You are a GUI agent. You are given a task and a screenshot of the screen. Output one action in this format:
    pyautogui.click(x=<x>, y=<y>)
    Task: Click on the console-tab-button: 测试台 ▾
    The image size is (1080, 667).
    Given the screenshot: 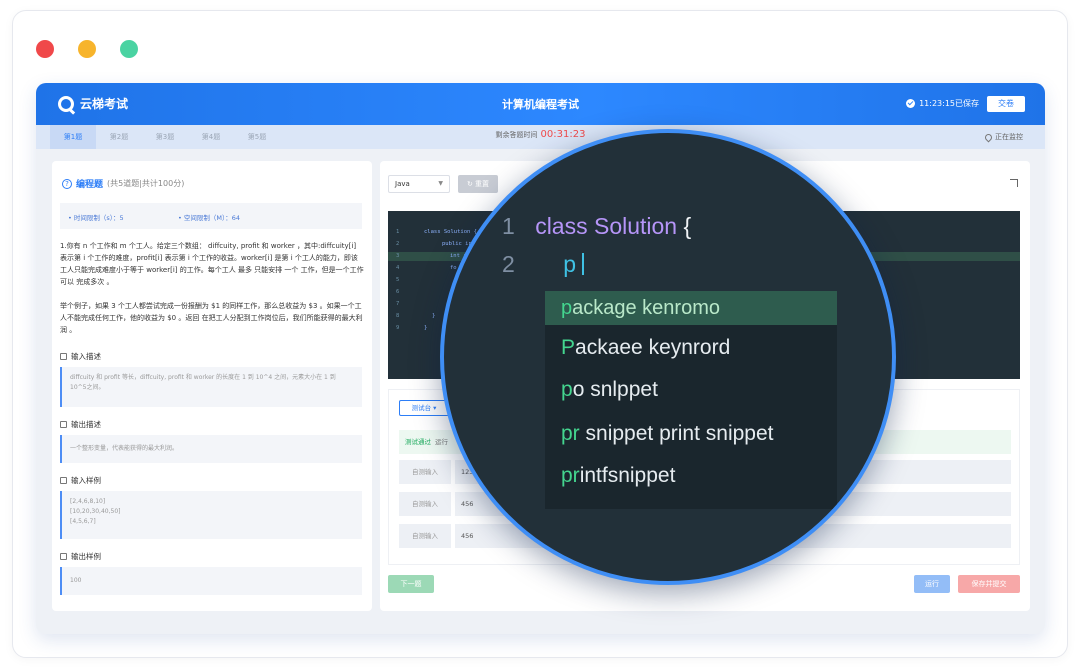 What is the action you would take?
    pyautogui.click(x=424, y=408)
    